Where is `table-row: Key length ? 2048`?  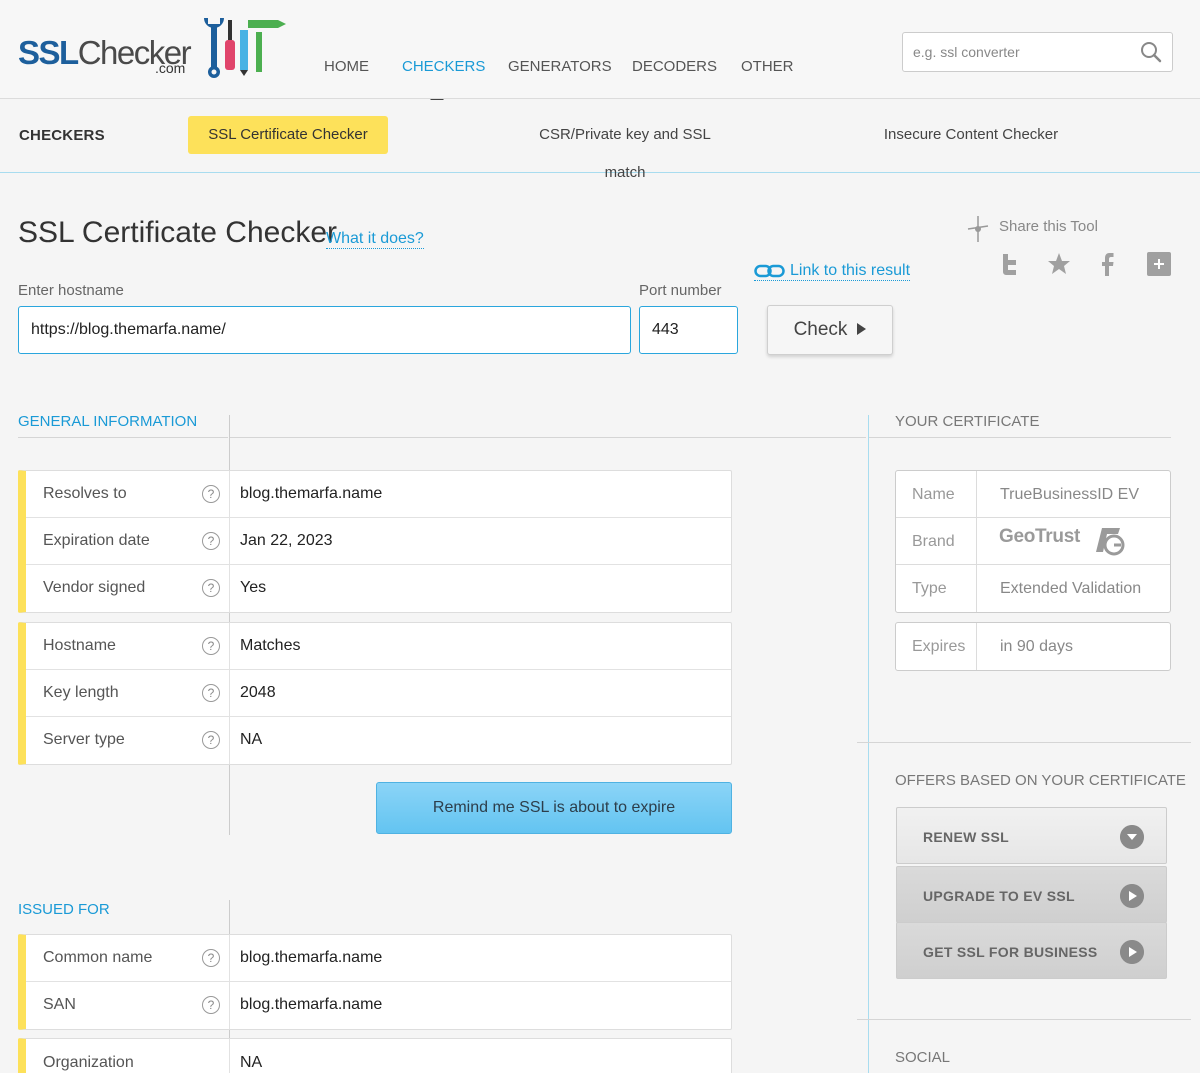 table-row: Key length ? 2048 is located at coordinates (378, 693).